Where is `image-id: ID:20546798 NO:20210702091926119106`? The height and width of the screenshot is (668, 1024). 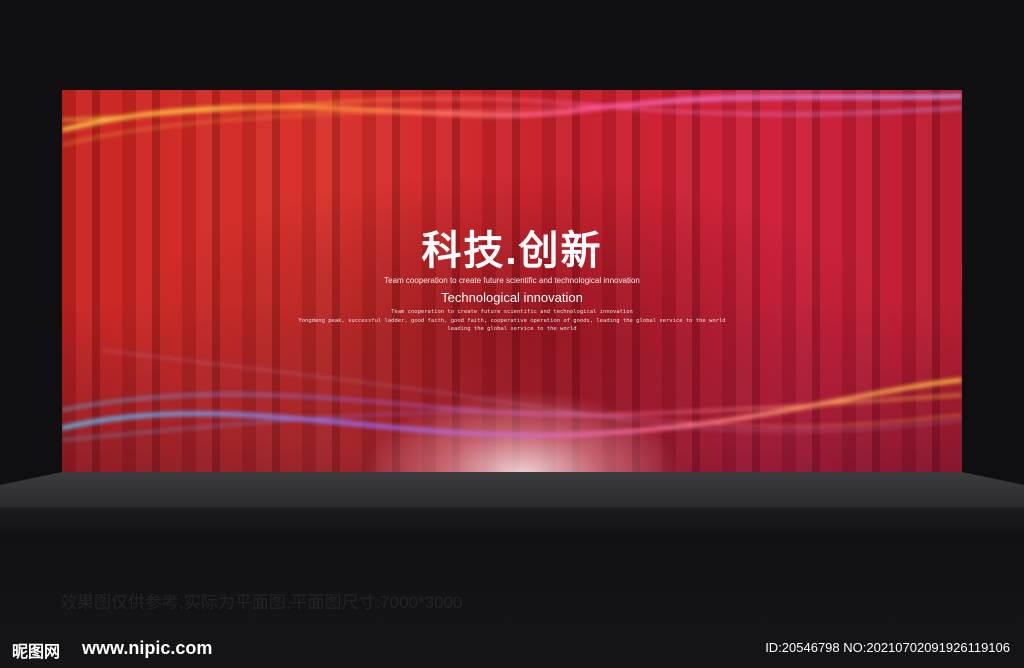 image-id: ID:20546798 NO:20210702091926119106 is located at coordinates (887, 647).